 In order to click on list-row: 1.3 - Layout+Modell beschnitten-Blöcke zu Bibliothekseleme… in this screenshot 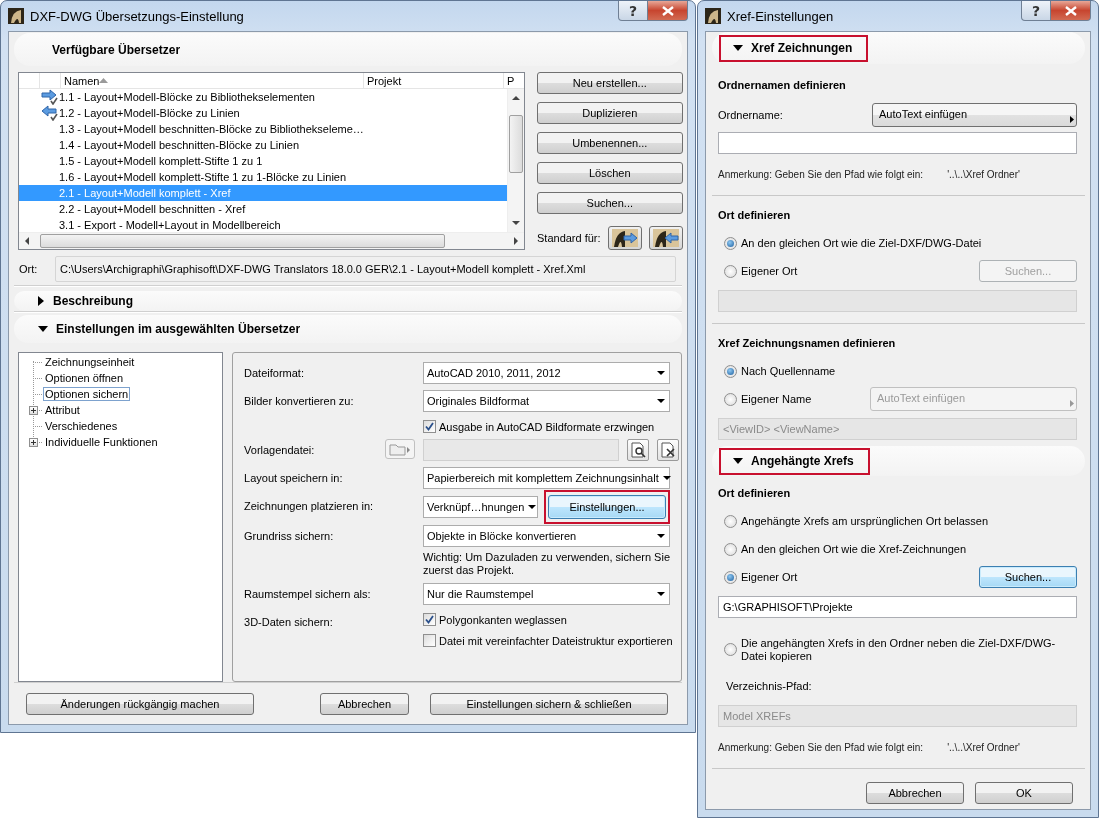, I will do `click(263, 129)`.